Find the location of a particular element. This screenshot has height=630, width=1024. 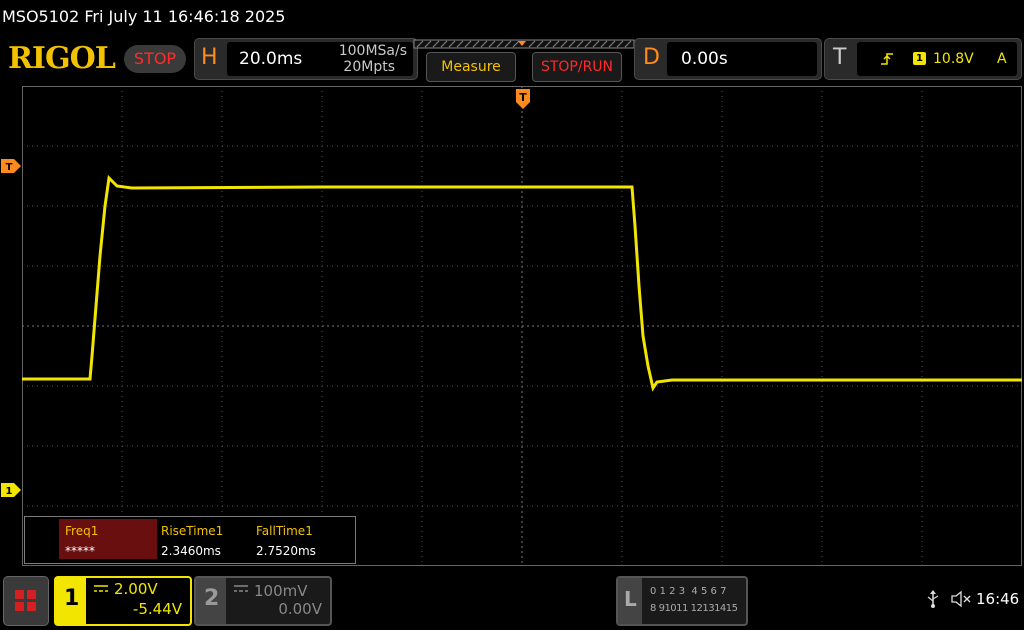

ch1-label: 1 is located at coordinates (72, 598).